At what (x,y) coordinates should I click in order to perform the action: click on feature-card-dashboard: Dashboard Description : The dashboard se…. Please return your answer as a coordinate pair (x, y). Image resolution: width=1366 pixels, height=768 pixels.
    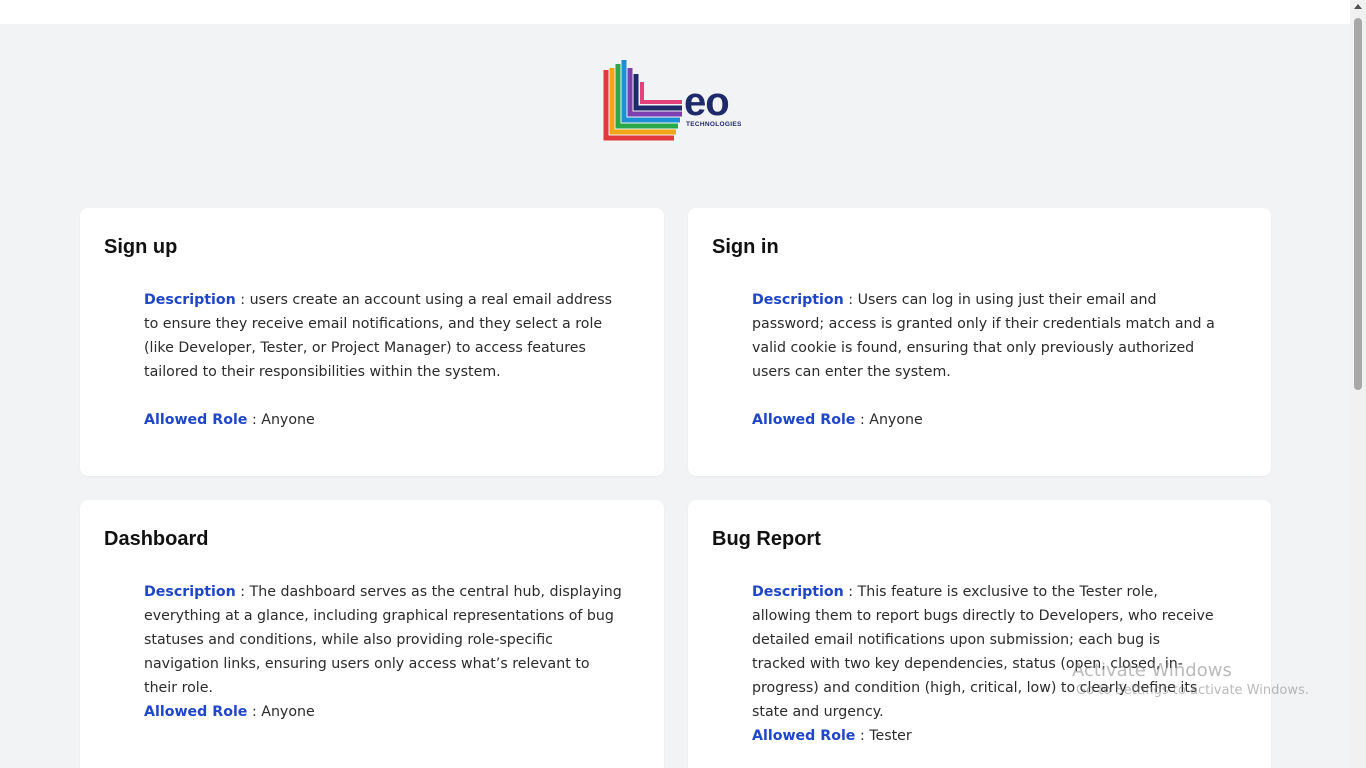
    Looking at the image, I should click on (372, 634).